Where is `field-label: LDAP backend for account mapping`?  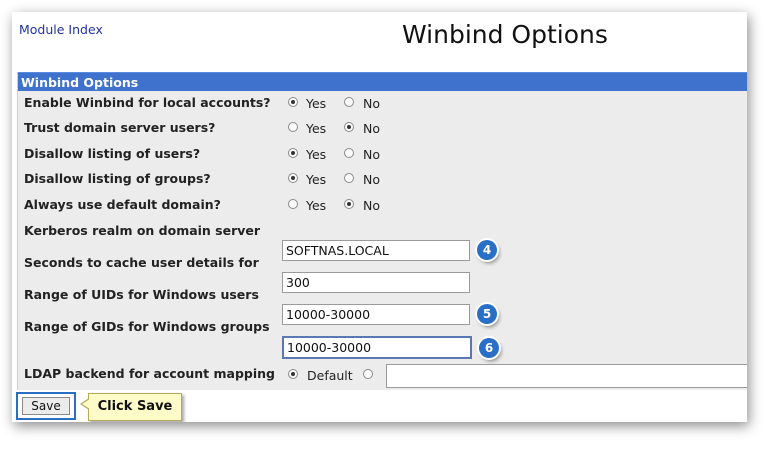
field-label: LDAP backend for account mapping is located at coordinates (149, 373).